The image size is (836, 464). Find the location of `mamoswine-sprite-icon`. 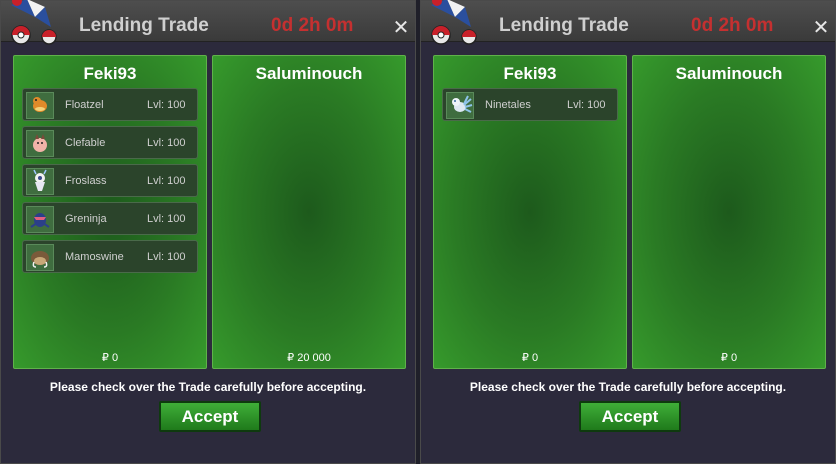

mamoswine-sprite-icon is located at coordinates (40, 257).